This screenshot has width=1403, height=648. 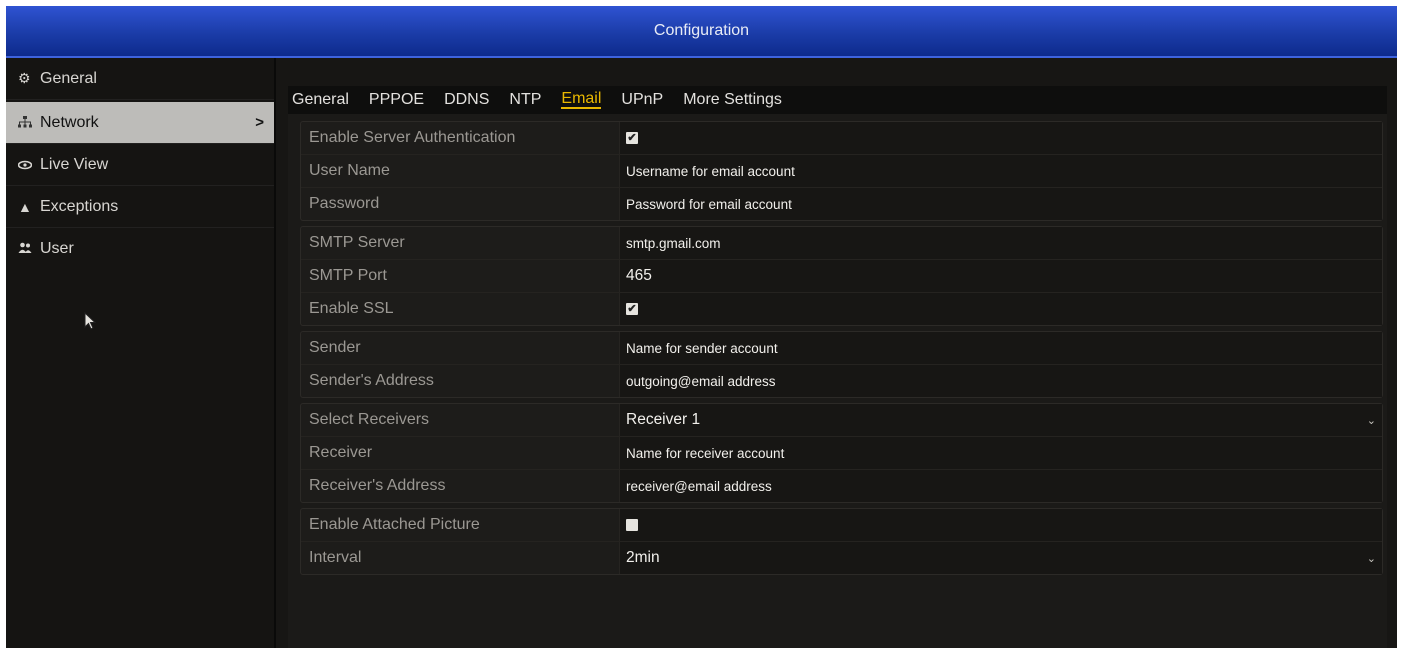 What do you see at coordinates (841, 309) in the screenshot?
I see `form-row: Enable SSL ✔` at bounding box center [841, 309].